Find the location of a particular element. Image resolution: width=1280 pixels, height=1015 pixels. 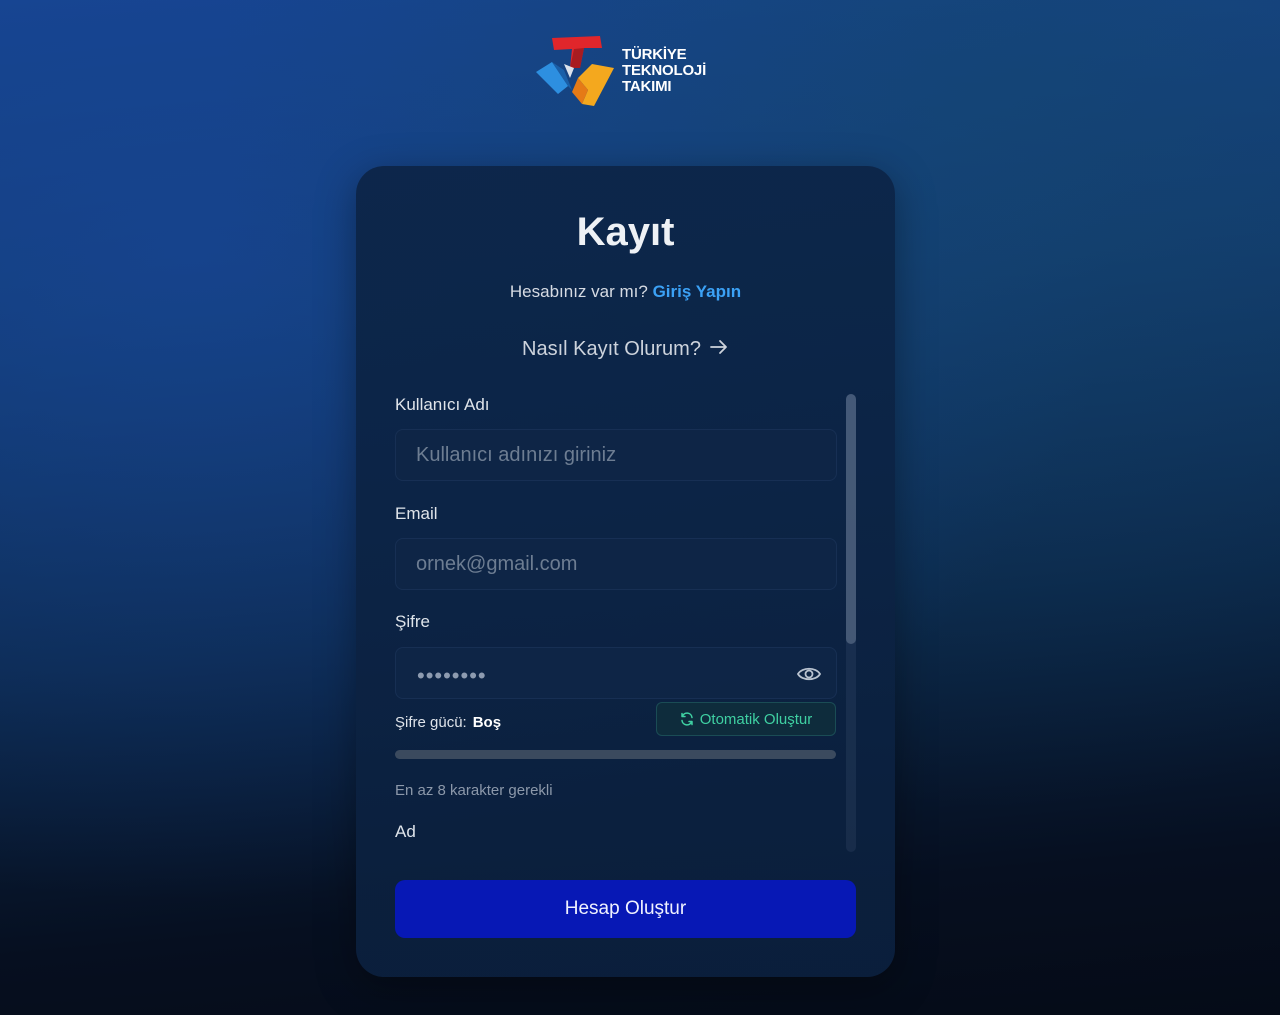

ttt-logo: TÜRKİYE TEKNOLOJİ TAKIMI is located at coordinates (629, 71).